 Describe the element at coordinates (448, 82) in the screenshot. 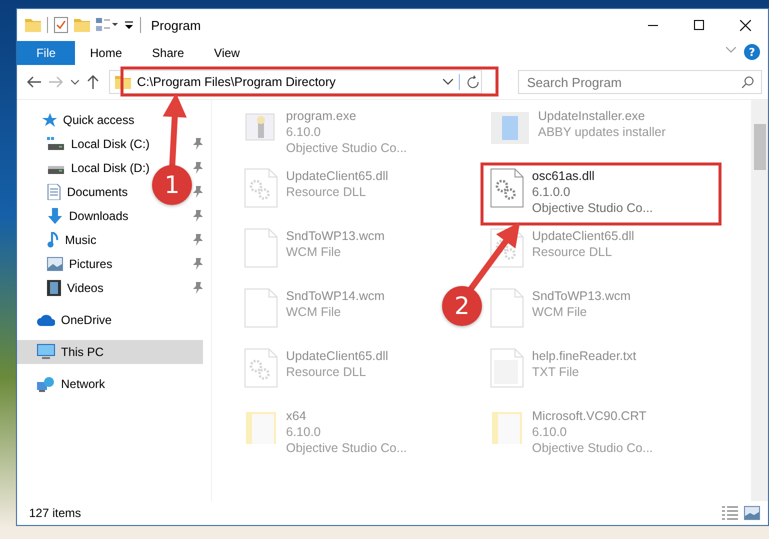

I see `chevron-down-icon` at that location.